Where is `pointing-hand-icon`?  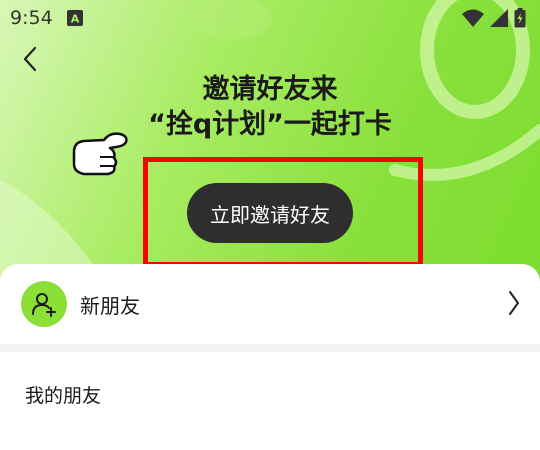 pointing-hand-icon is located at coordinates (100, 154).